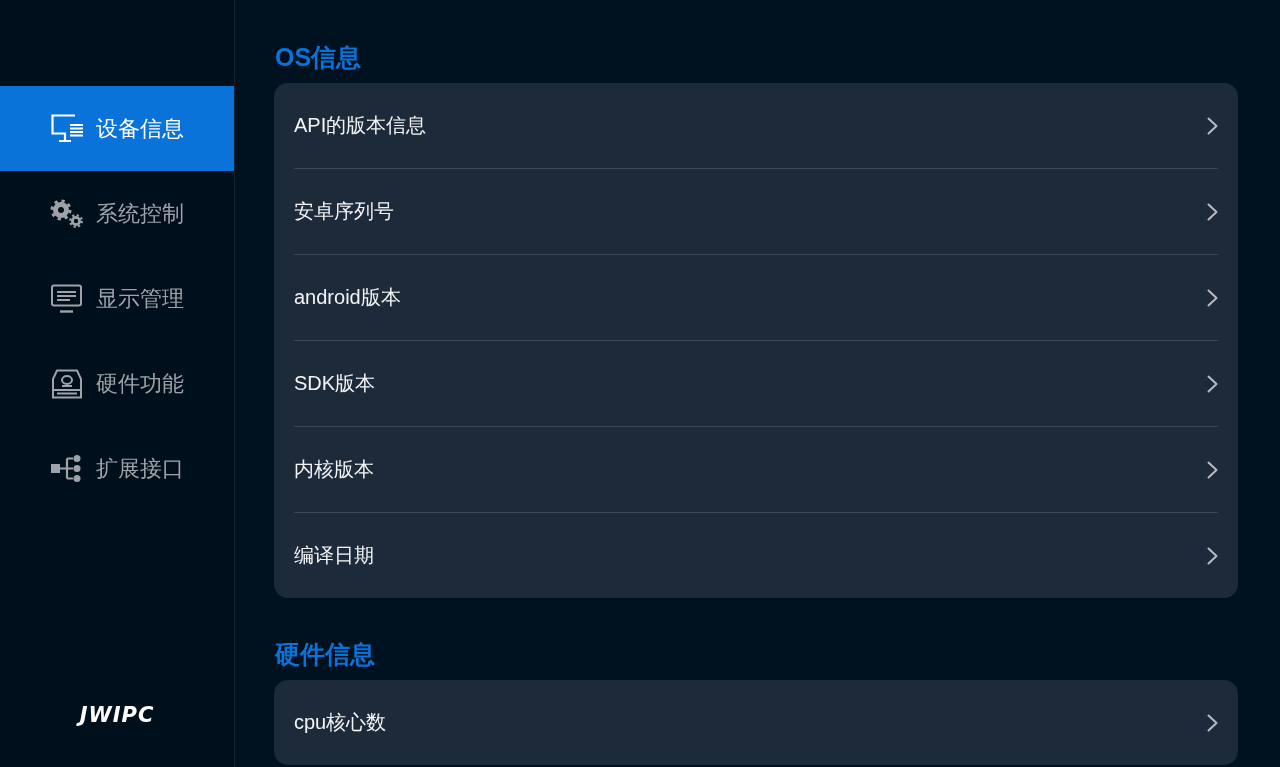  I want to click on display-icon, so click(67, 298).